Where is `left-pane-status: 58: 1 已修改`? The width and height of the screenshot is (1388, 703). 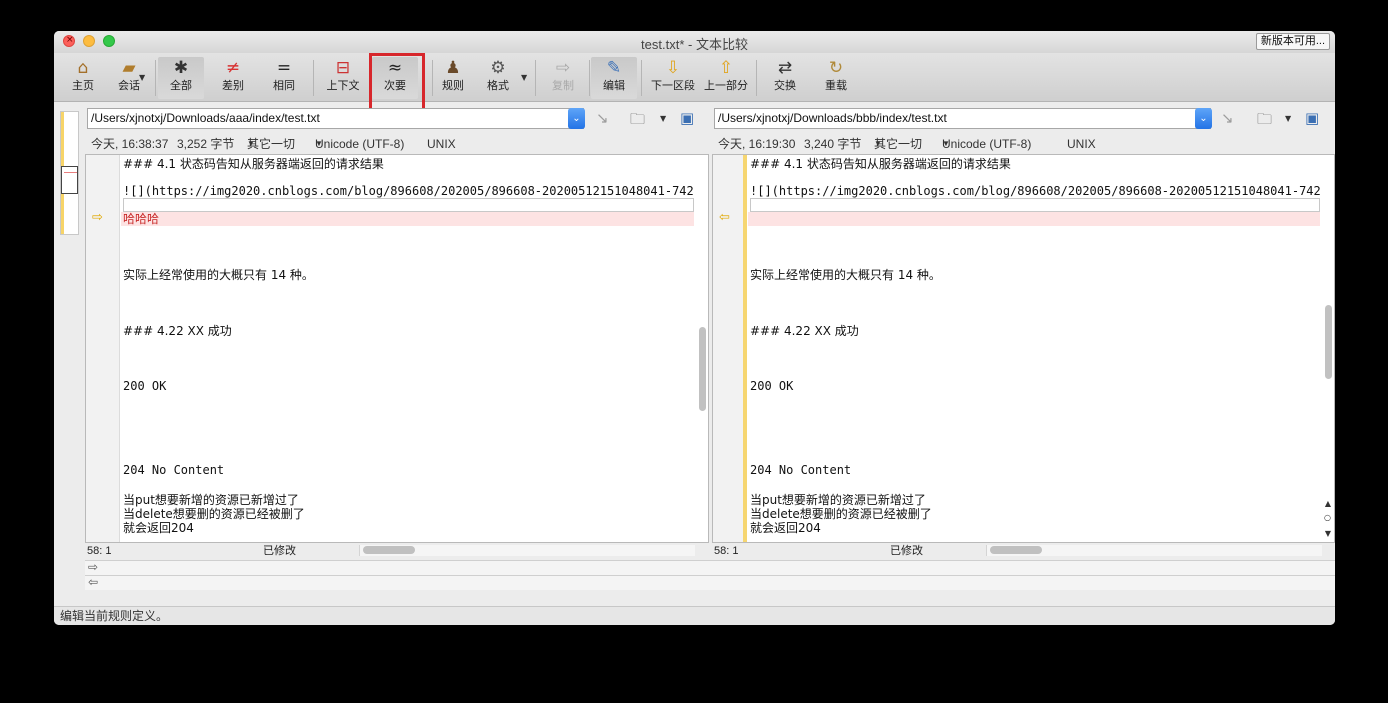 left-pane-status: 58: 1 已修改 is located at coordinates (397, 551).